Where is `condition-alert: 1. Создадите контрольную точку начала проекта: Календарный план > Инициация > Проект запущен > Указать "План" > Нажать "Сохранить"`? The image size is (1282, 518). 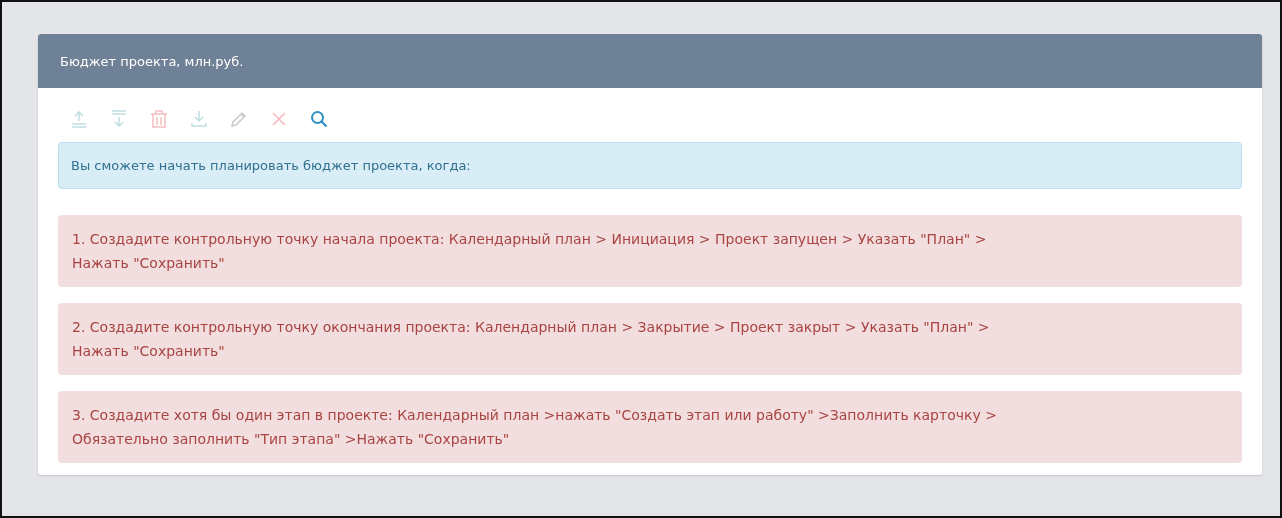
condition-alert: 1. Создадите контрольную точку начала проекта: Календарный план > Инициация > Проект запущен > Указать "План" > Нажать "Сохранить" is located at coordinates (650, 251).